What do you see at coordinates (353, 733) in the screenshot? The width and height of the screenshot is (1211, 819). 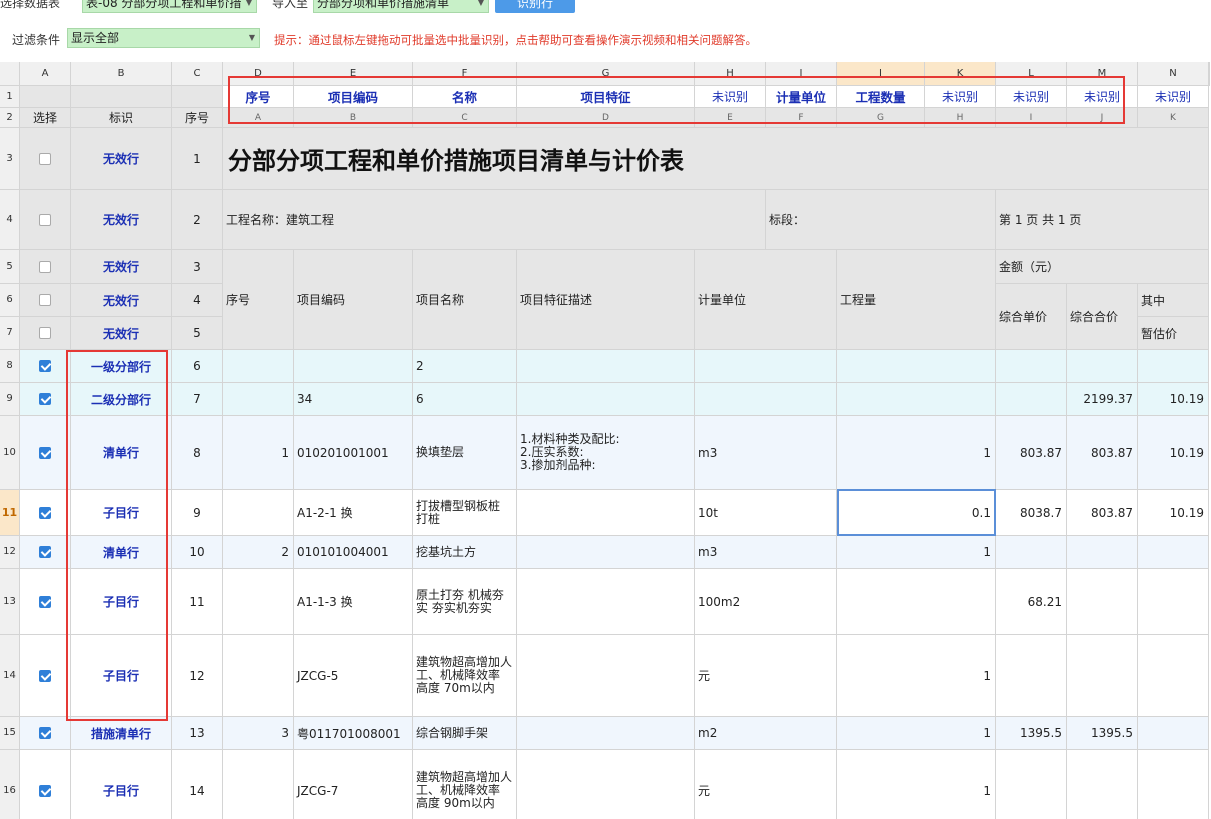 I see `data-cell-e: 粤011701008001` at bounding box center [353, 733].